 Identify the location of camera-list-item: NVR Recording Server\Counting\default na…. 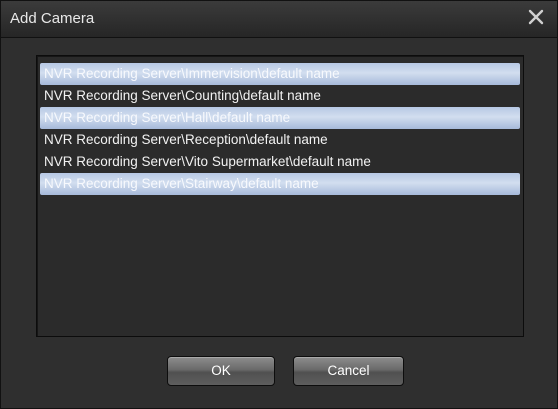
(280, 96).